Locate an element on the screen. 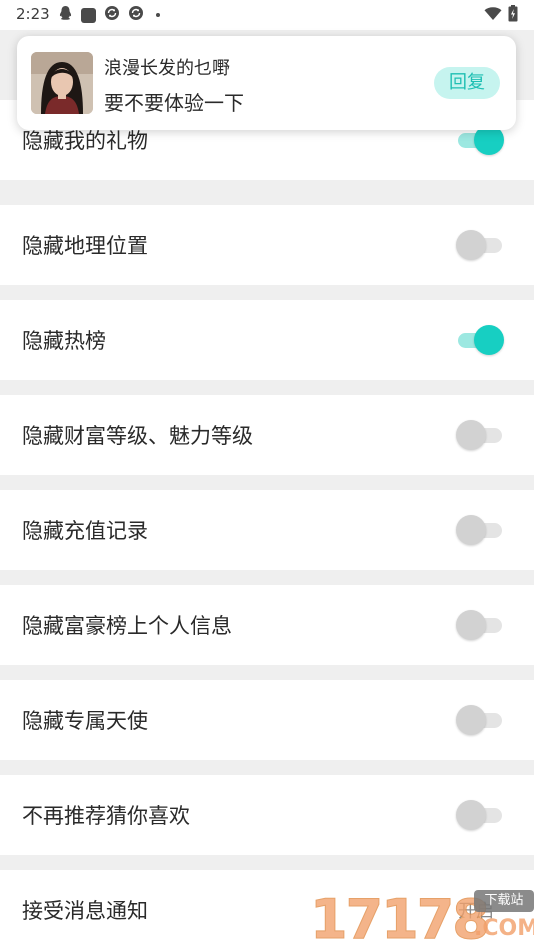  status-time: 2:23 is located at coordinates (33, 14).